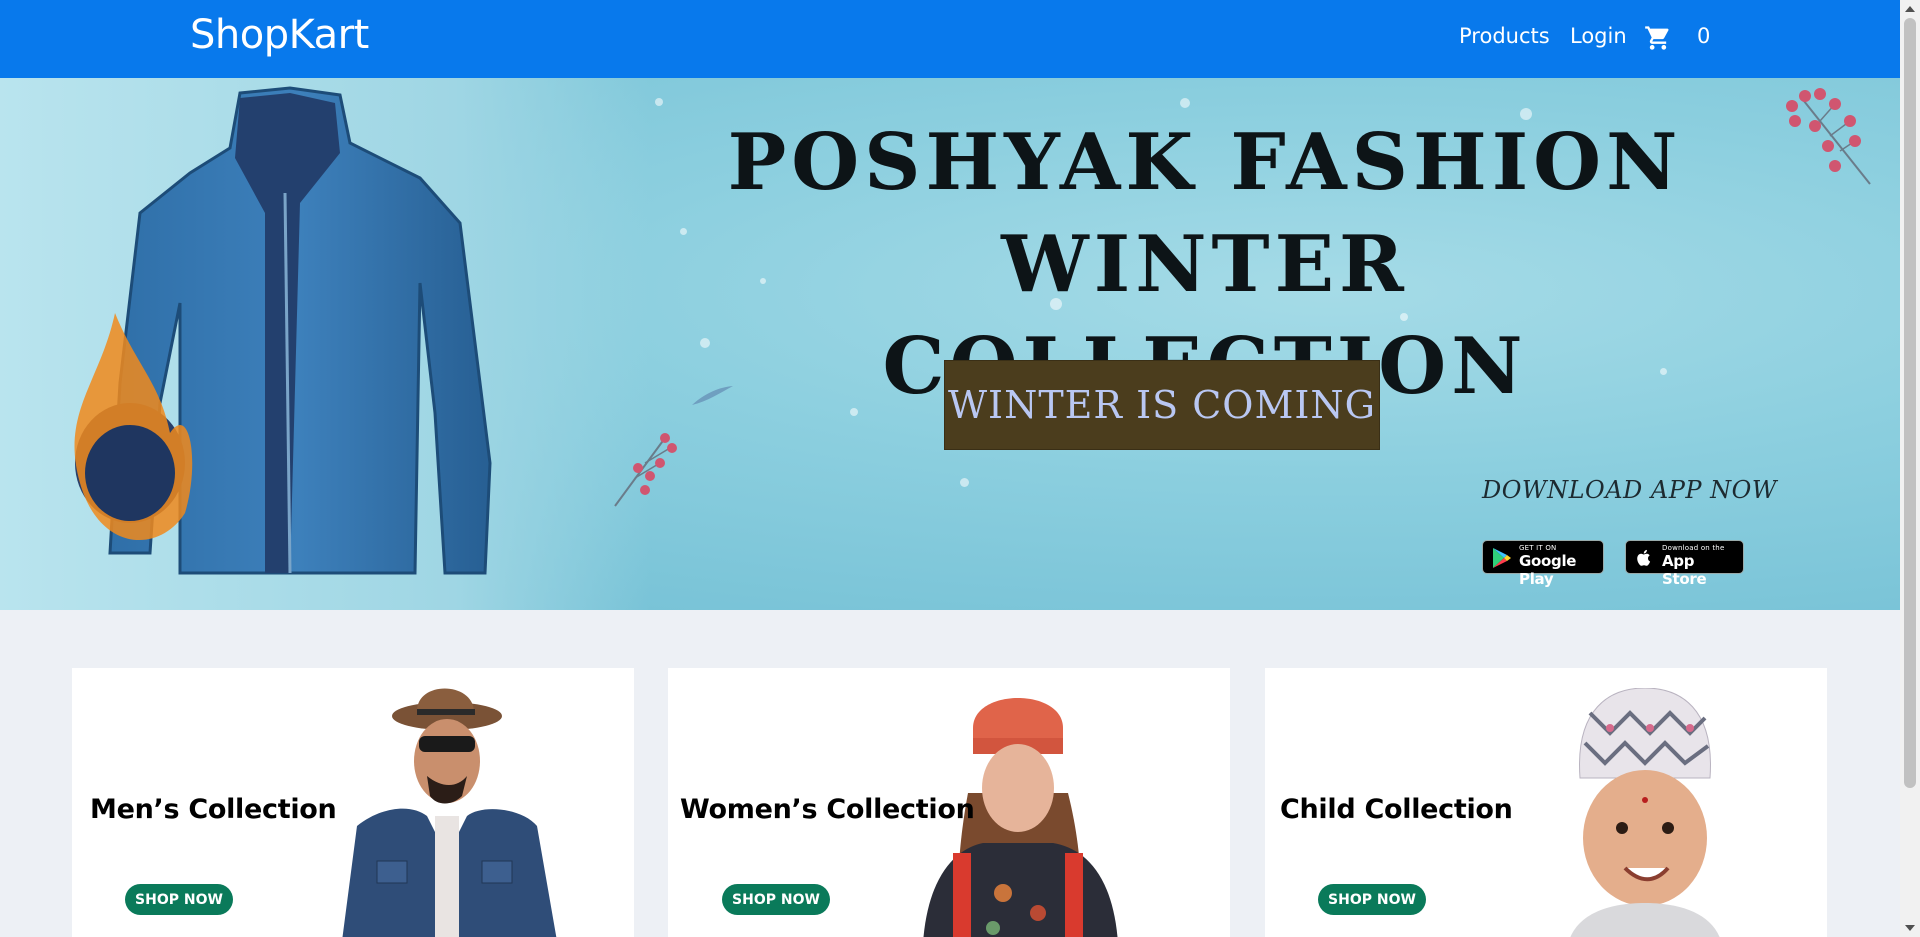  What do you see at coordinates (1910, 9) in the screenshot?
I see `scroll-up-arrow-icon` at bounding box center [1910, 9].